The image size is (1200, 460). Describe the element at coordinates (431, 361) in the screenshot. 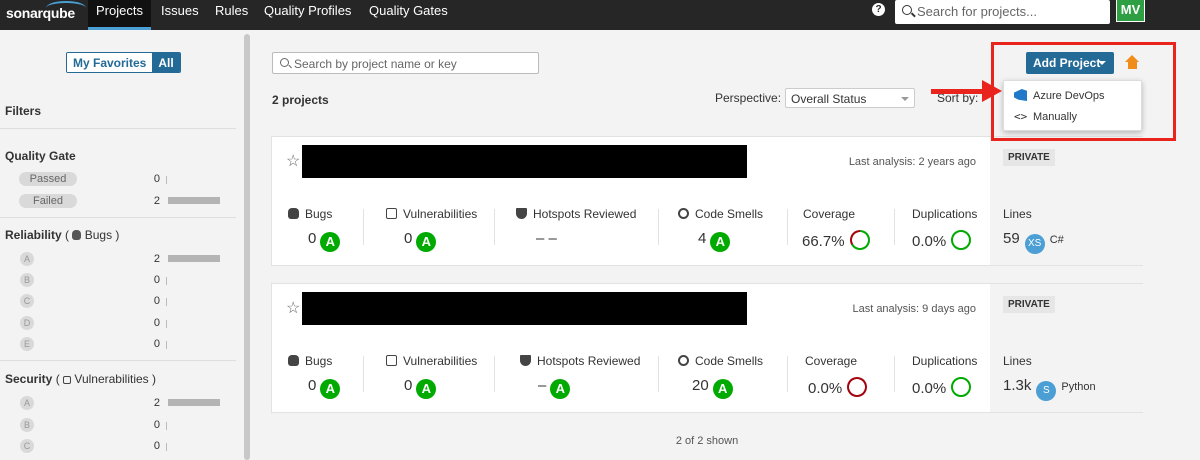

I see `vulnerabilities-label: Vulnerabilities` at that location.